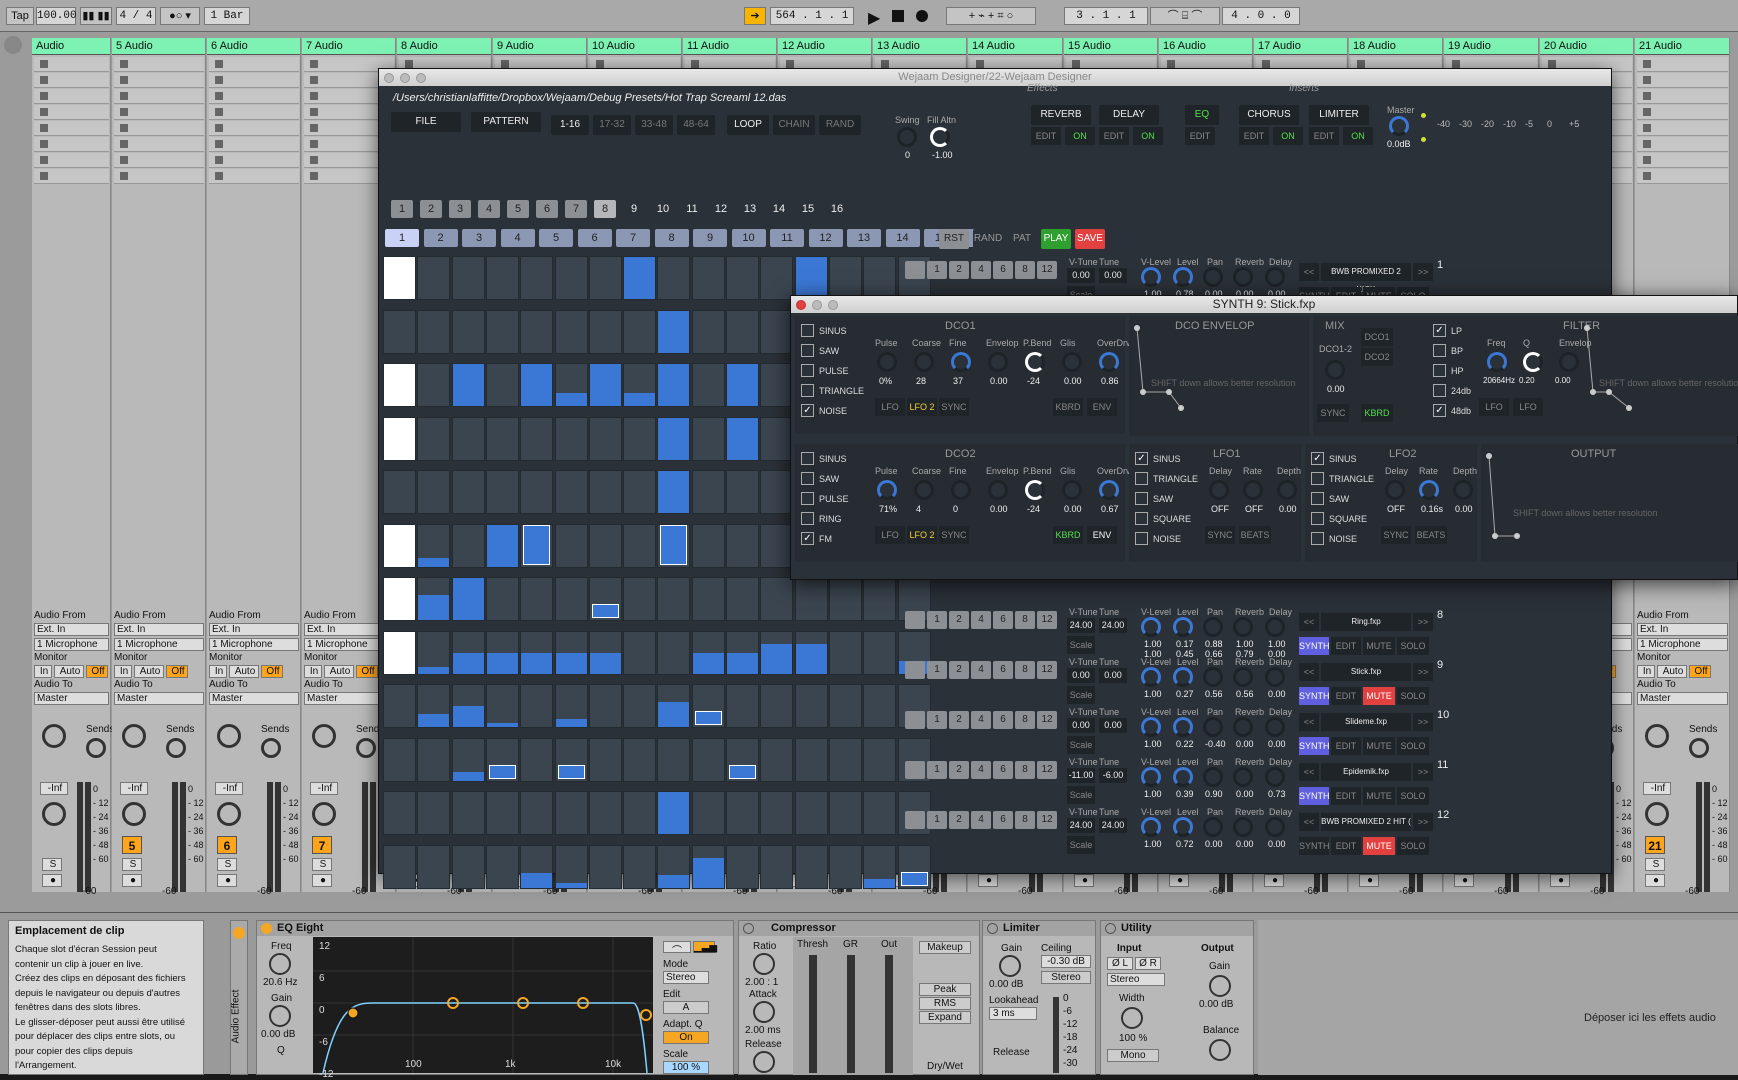 The width and height of the screenshot is (1738, 1080). Describe the element at coordinates (902, 238) in the screenshot. I see `step-header-14: 14` at that location.